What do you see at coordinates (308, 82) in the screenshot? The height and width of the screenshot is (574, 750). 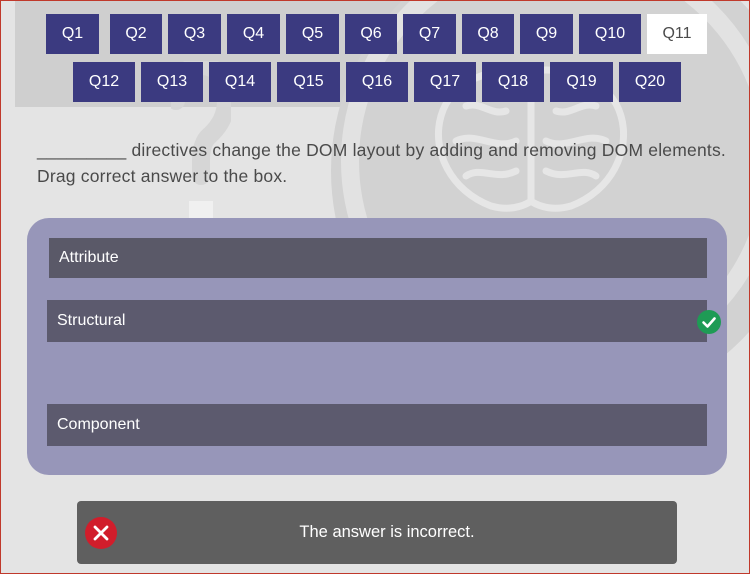 I see `question-nav-q15: Q15` at bounding box center [308, 82].